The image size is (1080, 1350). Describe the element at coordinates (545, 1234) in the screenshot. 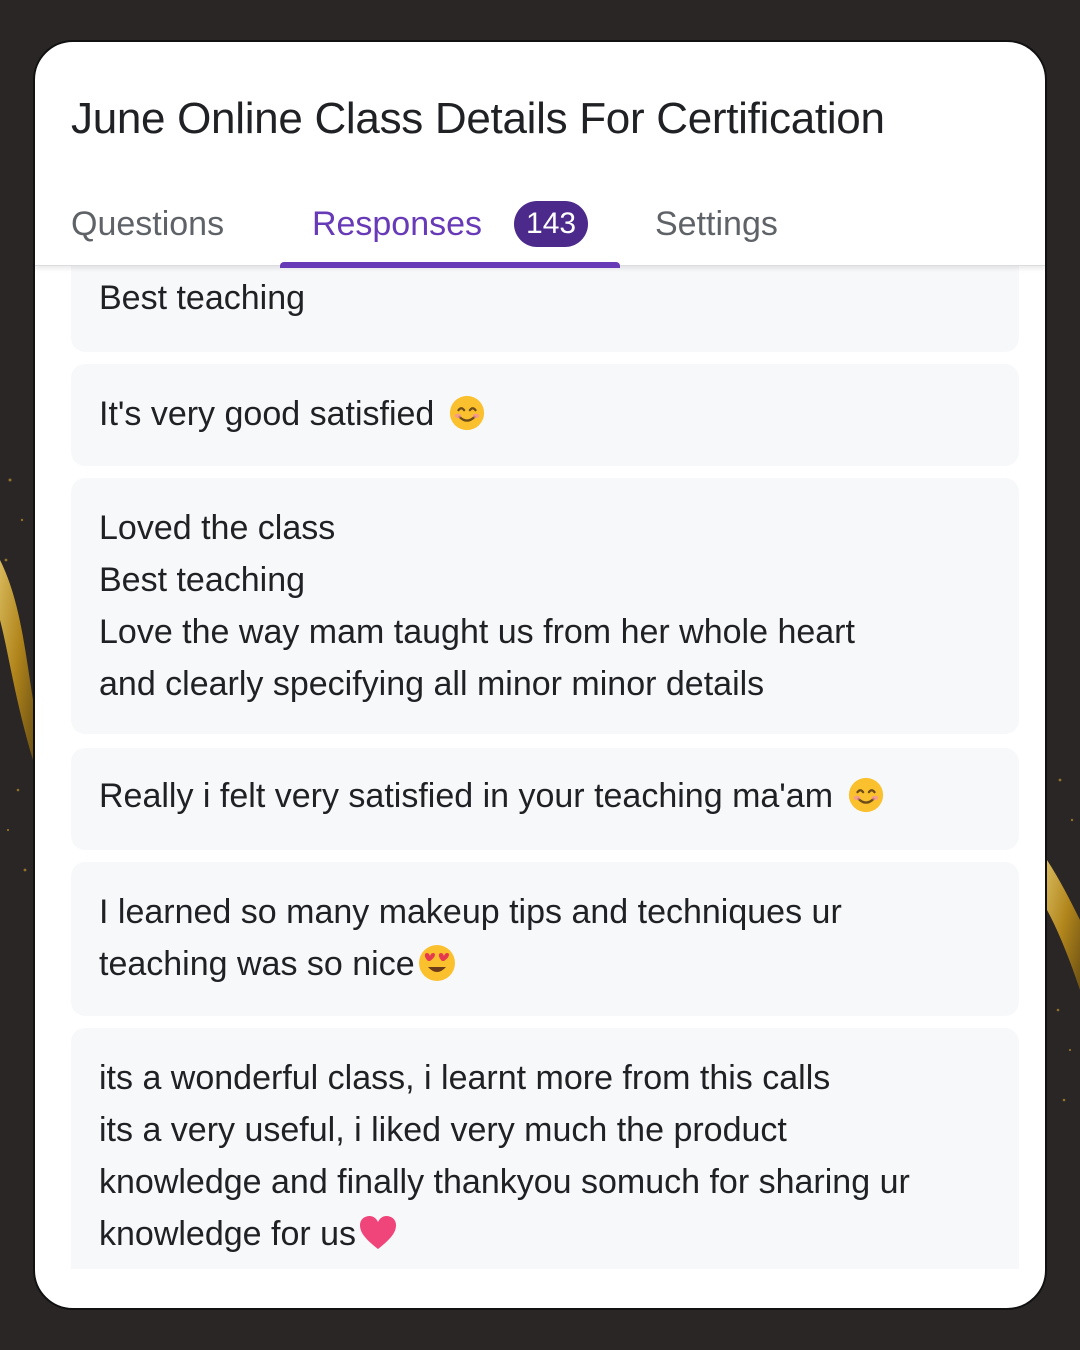

I see `response-text: knowledge for us` at that location.